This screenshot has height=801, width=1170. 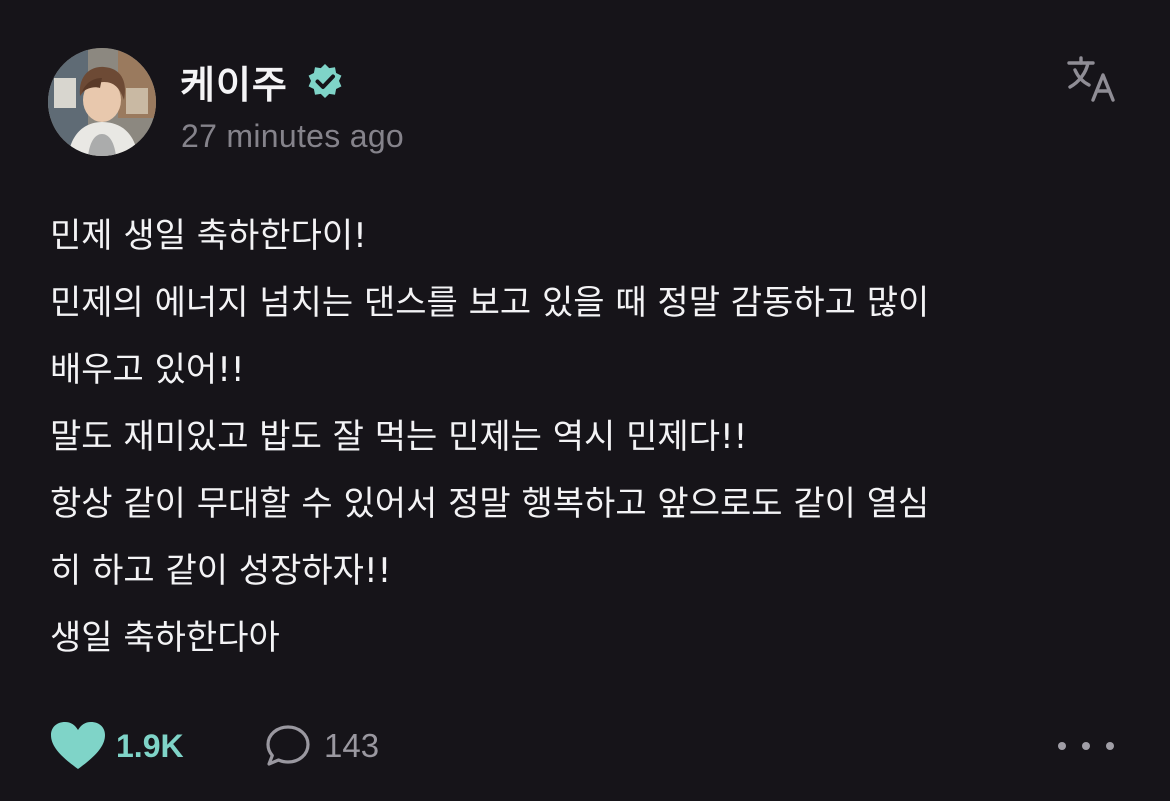 I want to click on translate-button, so click(x=1092, y=79).